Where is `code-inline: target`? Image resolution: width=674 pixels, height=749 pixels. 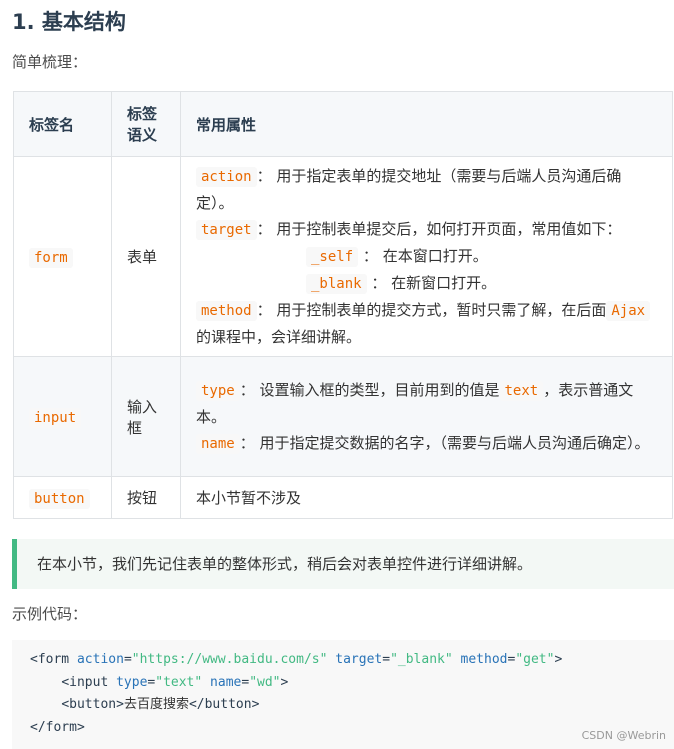
code-inline: target is located at coordinates (226, 230).